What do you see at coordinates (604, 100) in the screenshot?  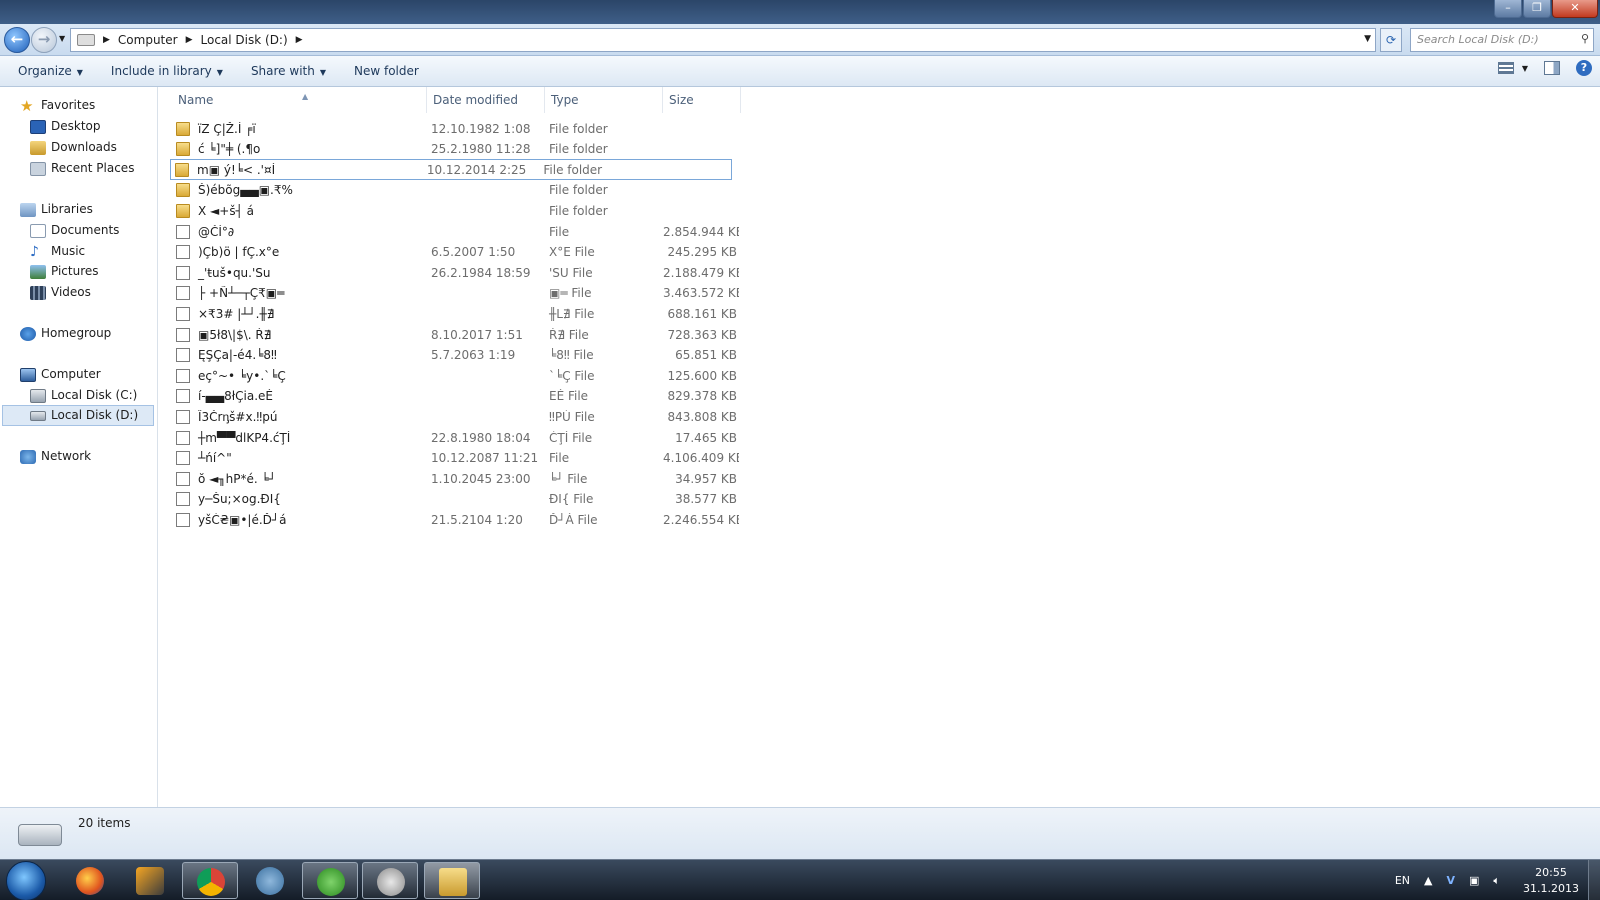 I see `column-header-type: Type` at bounding box center [604, 100].